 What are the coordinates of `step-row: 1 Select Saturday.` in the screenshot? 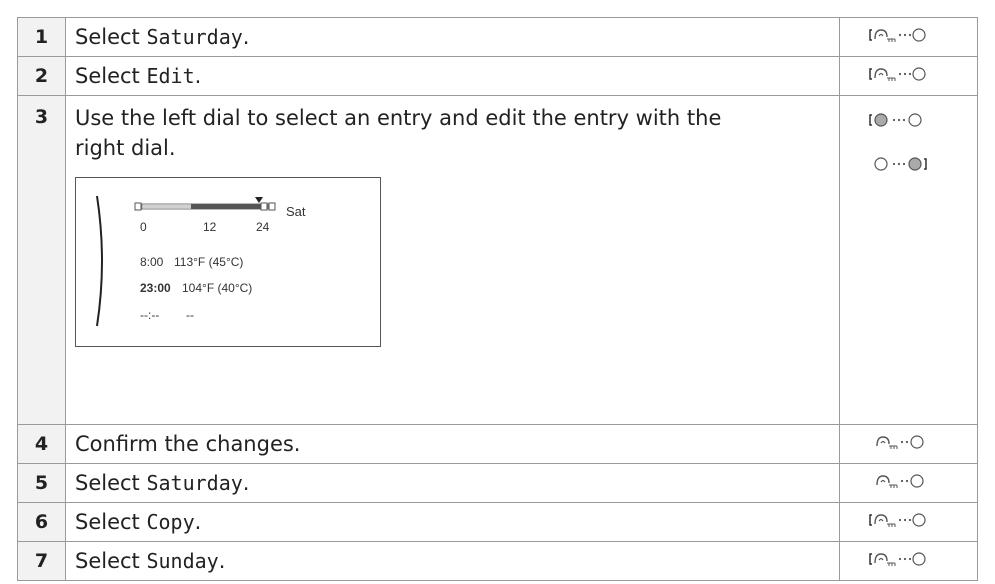 It's located at (497, 37).